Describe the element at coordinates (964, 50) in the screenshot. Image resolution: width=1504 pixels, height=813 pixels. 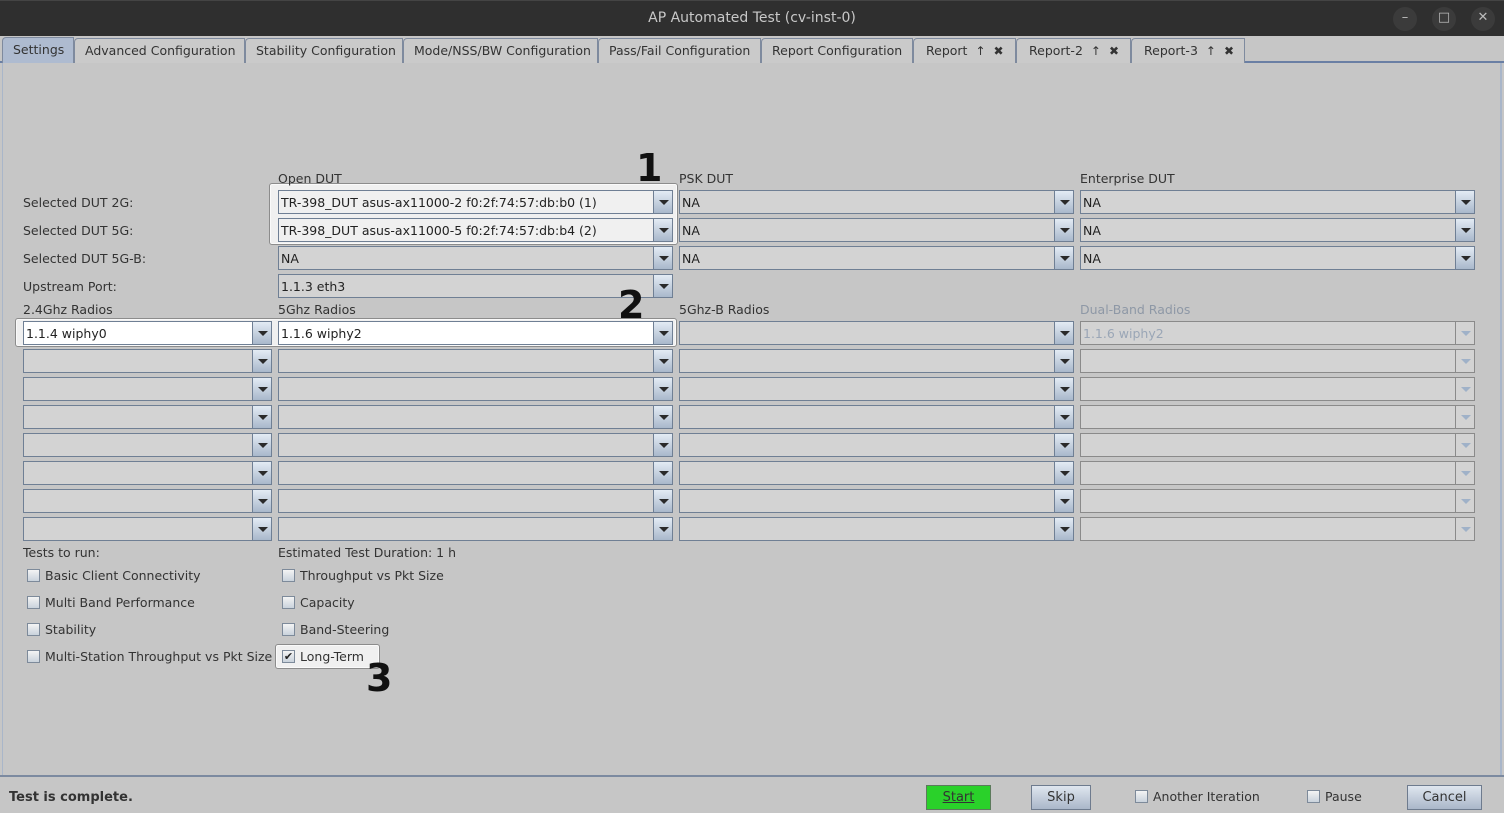
I see `tab-report: Report ↑ ✖` at that location.